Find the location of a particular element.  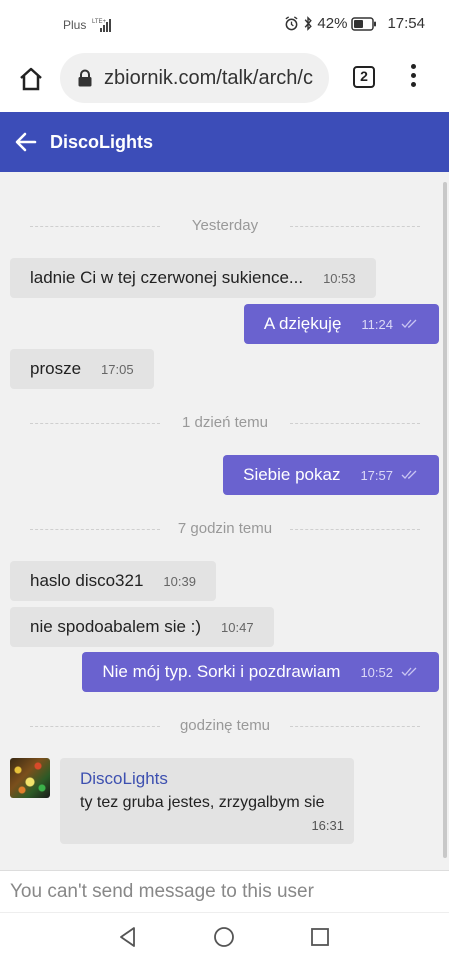

message-text: Siebie pokaz is located at coordinates (292, 474).